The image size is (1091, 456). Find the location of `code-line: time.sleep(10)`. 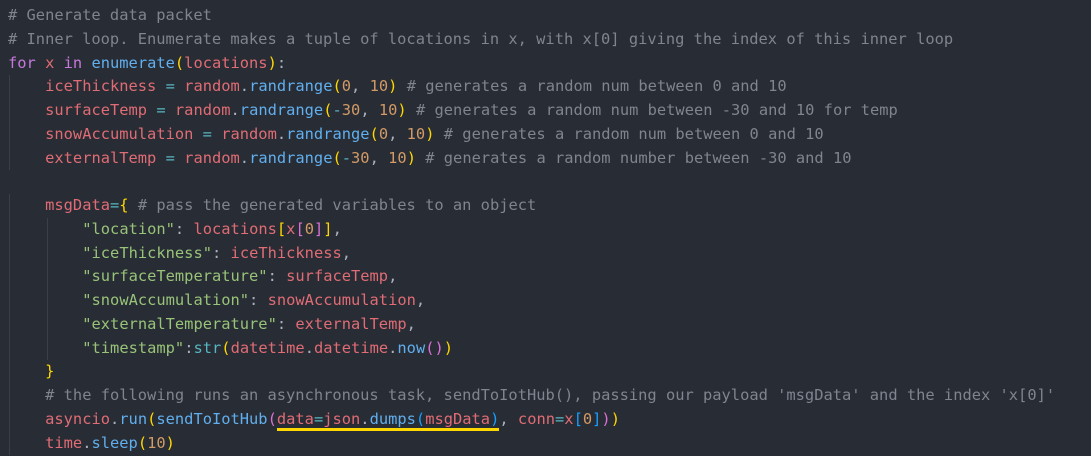

code-line: time.sleep(10) is located at coordinates (545, 443).